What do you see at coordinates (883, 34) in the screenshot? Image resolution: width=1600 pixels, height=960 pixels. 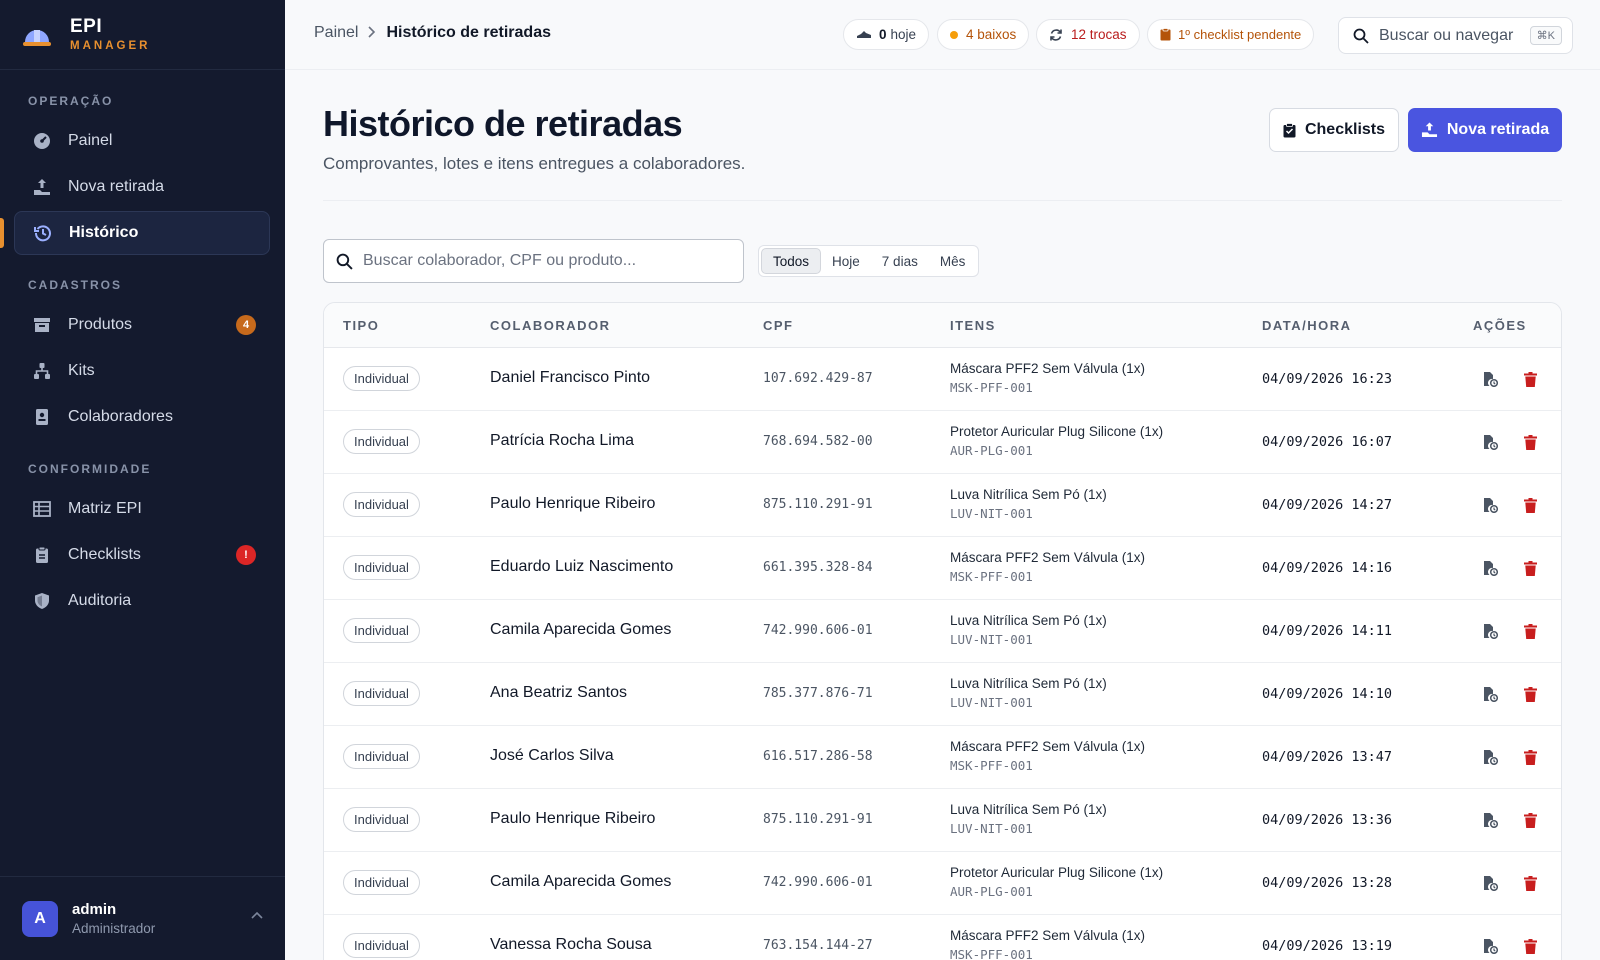 I see `today-count: 0` at bounding box center [883, 34].